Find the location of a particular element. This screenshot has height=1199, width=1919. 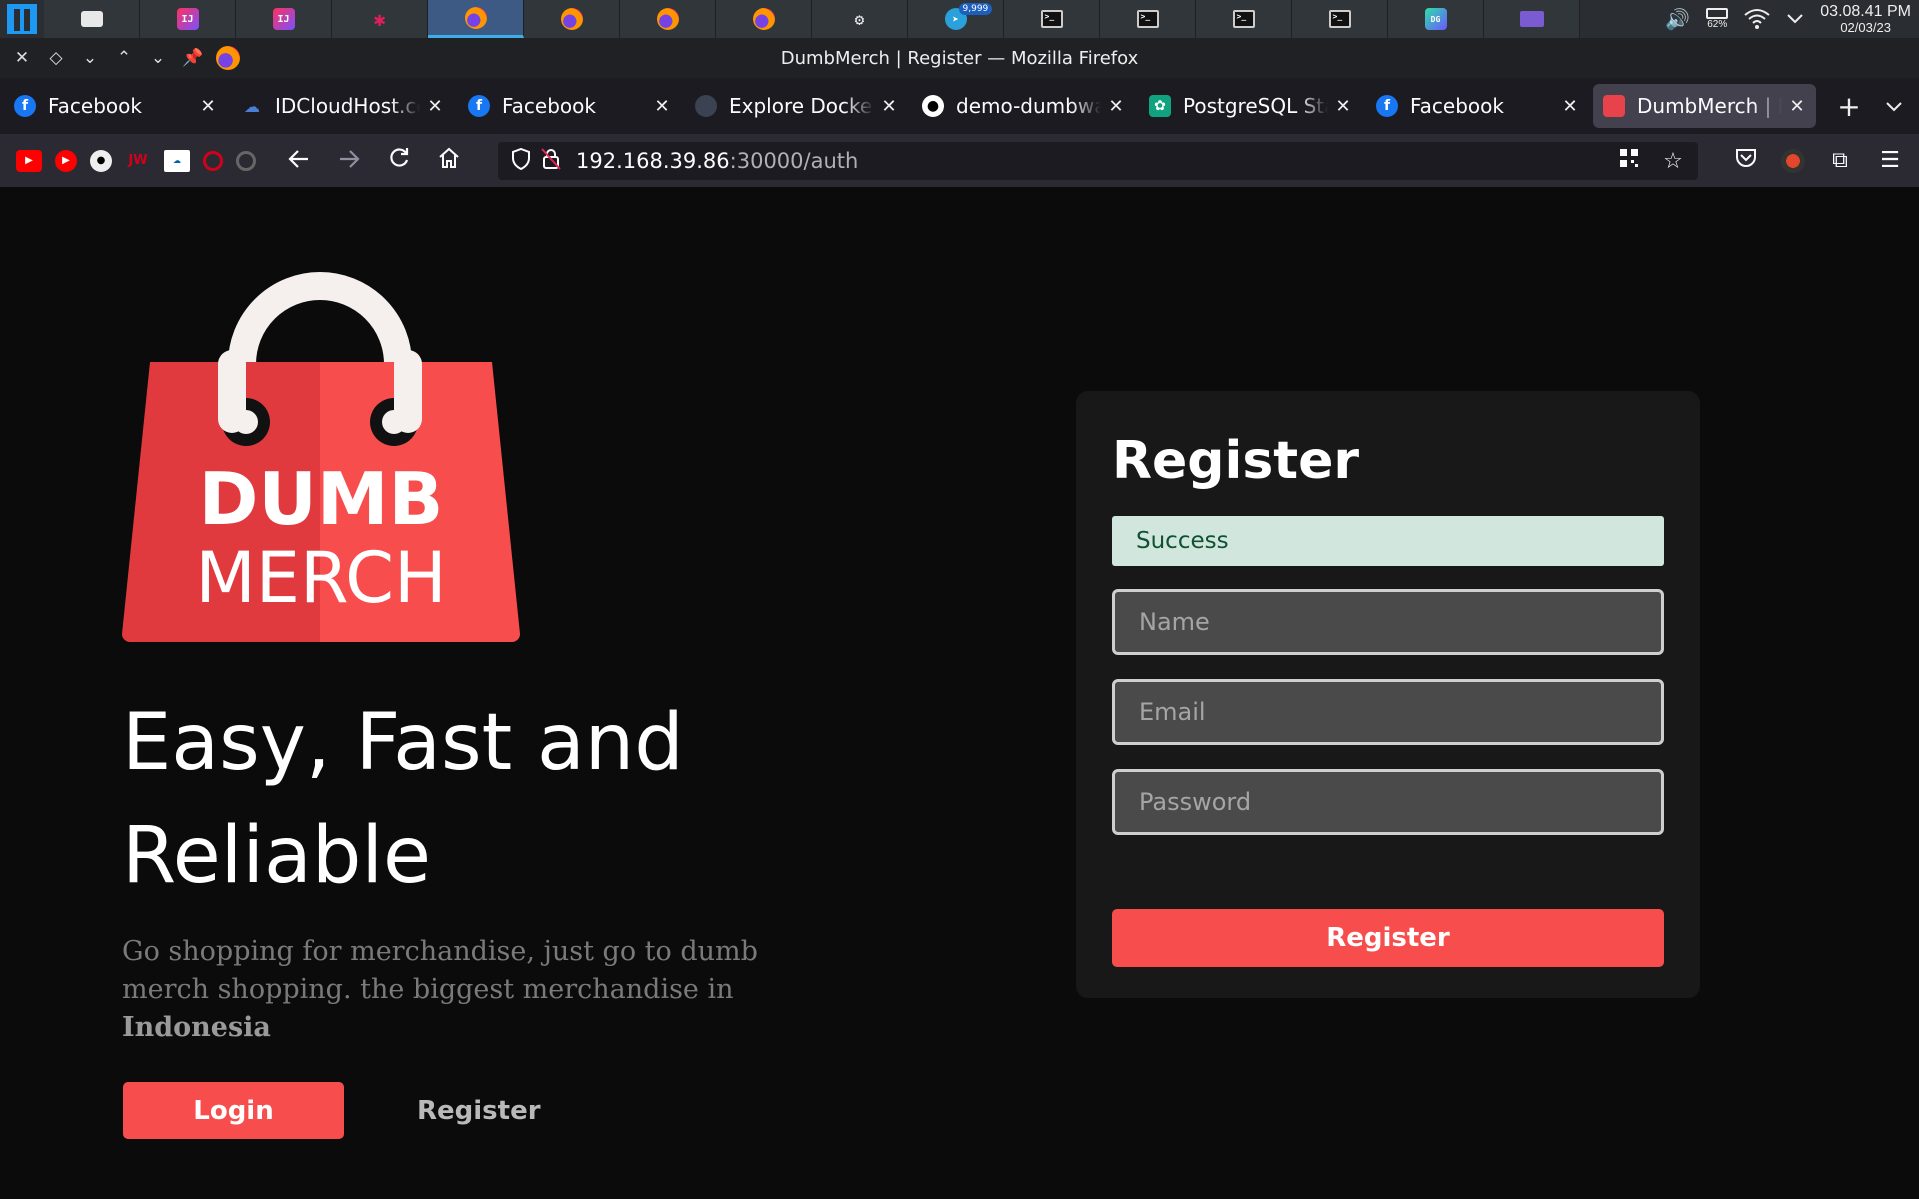

logo-text-merch: MERCH is located at coordinates (320, 578).